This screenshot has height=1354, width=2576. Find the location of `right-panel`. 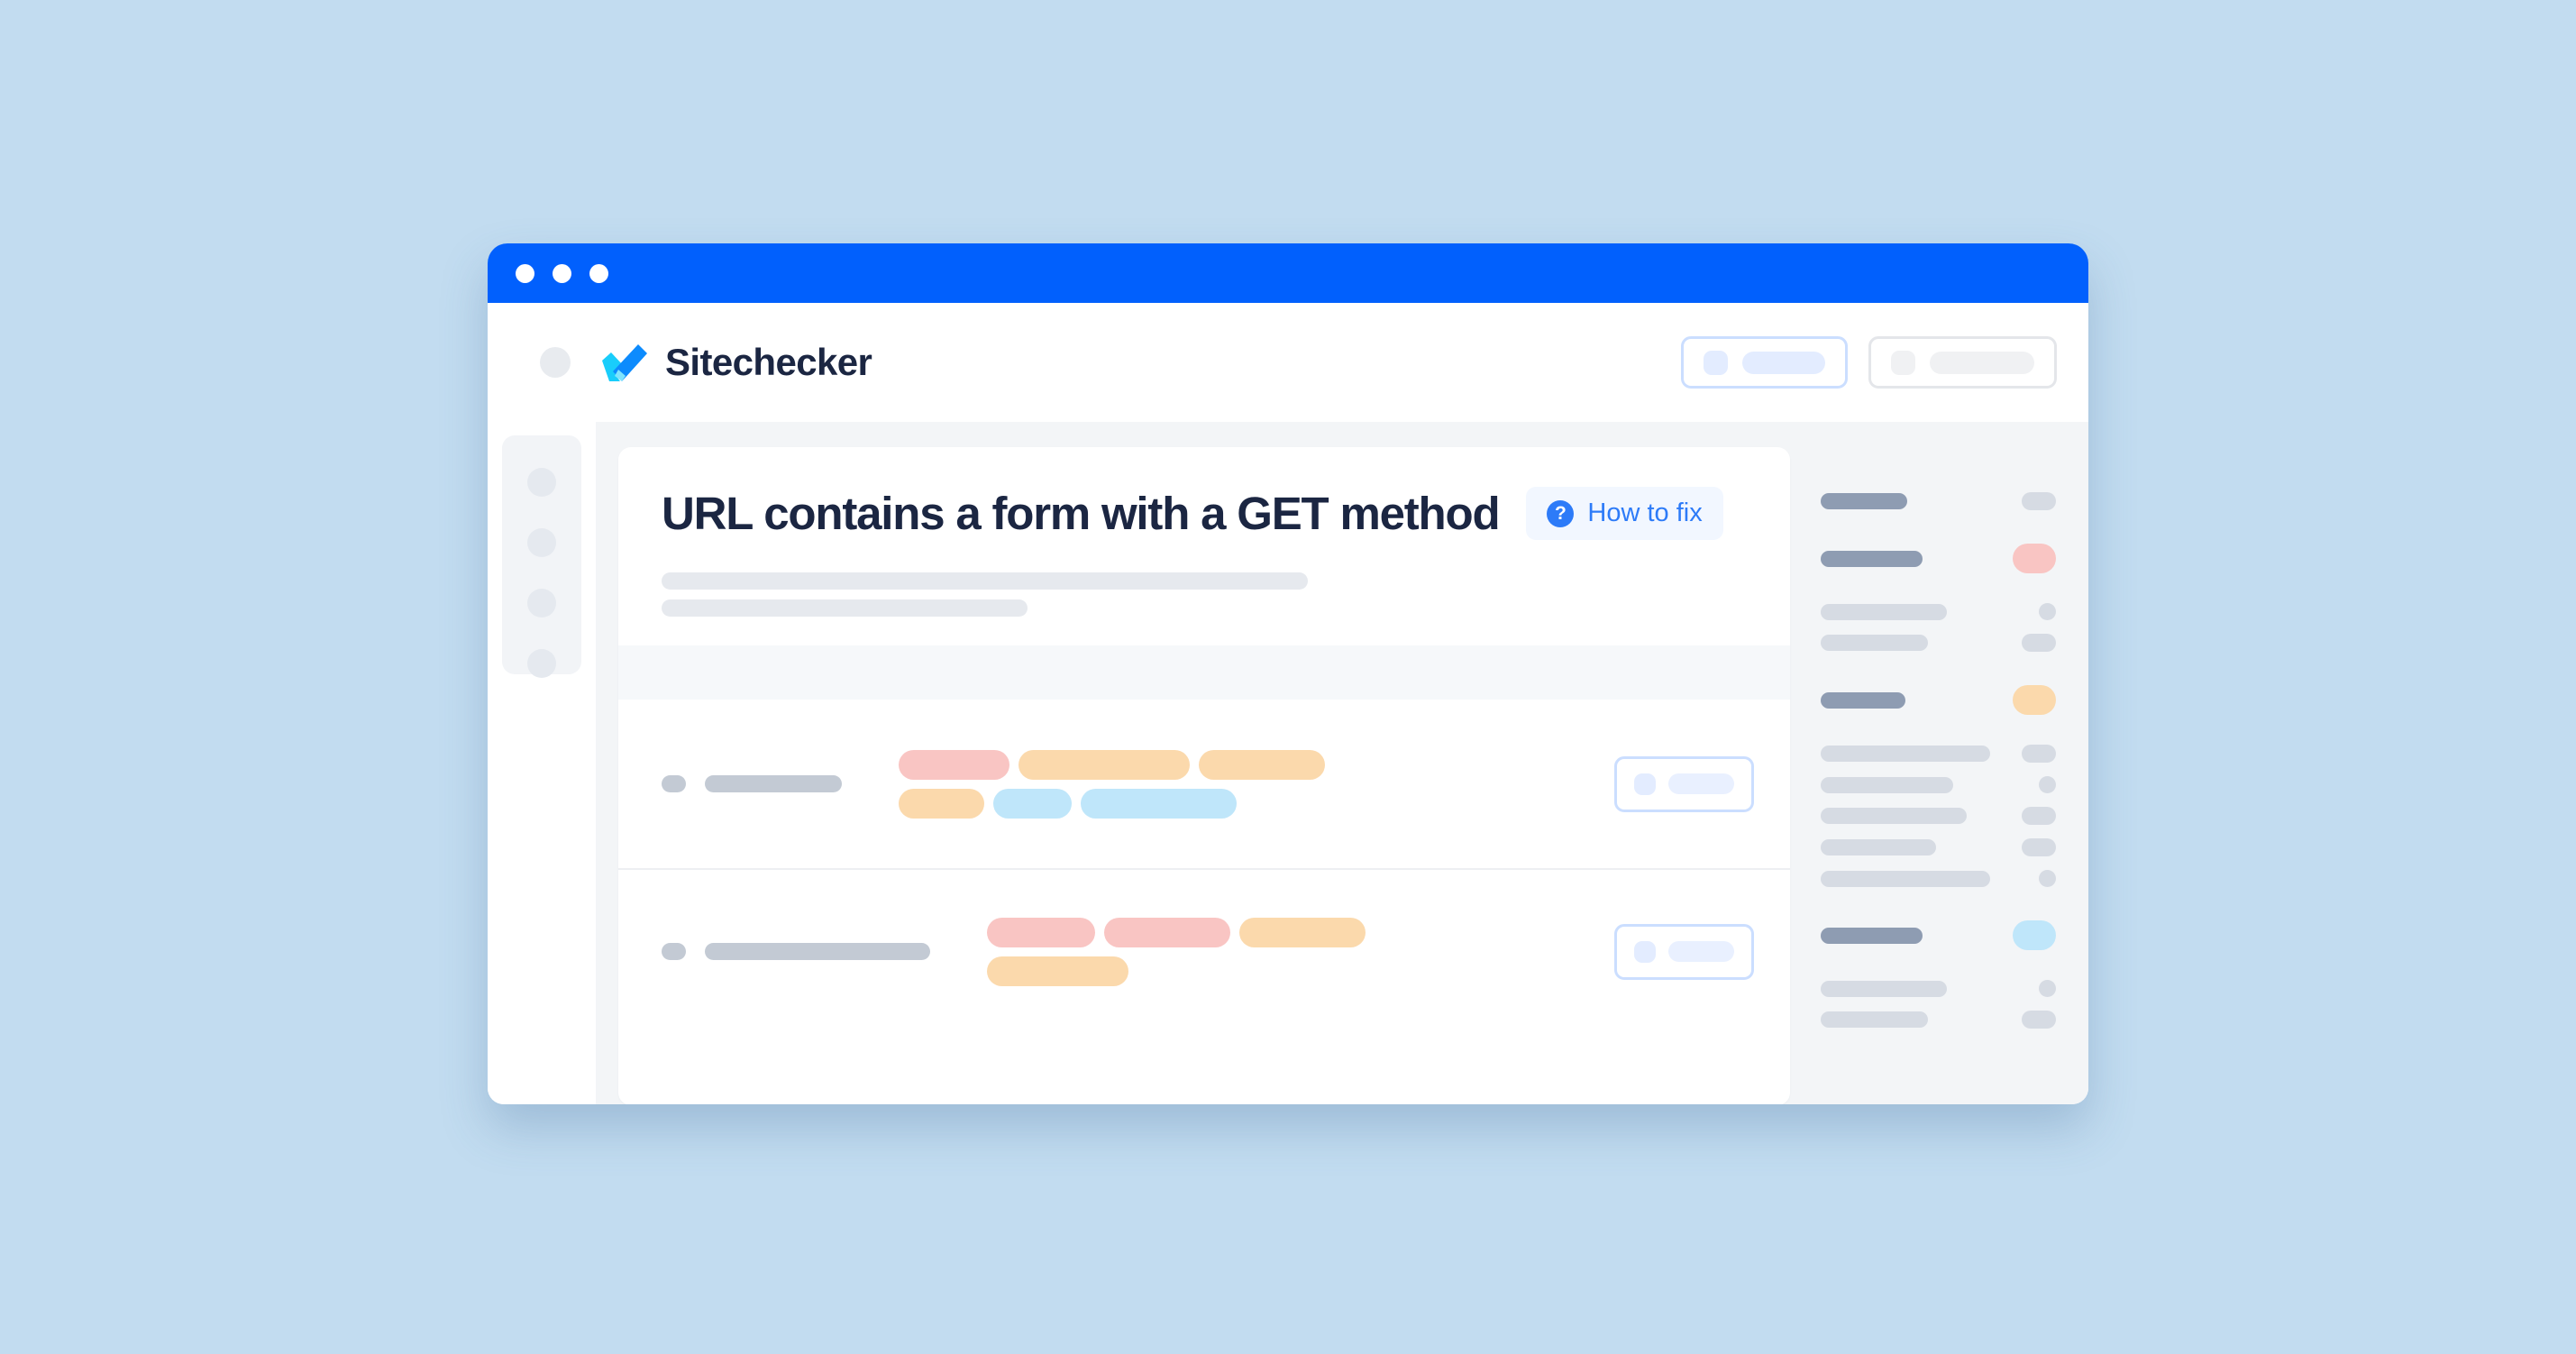

right-panel is located at coordinates (1932, 763).